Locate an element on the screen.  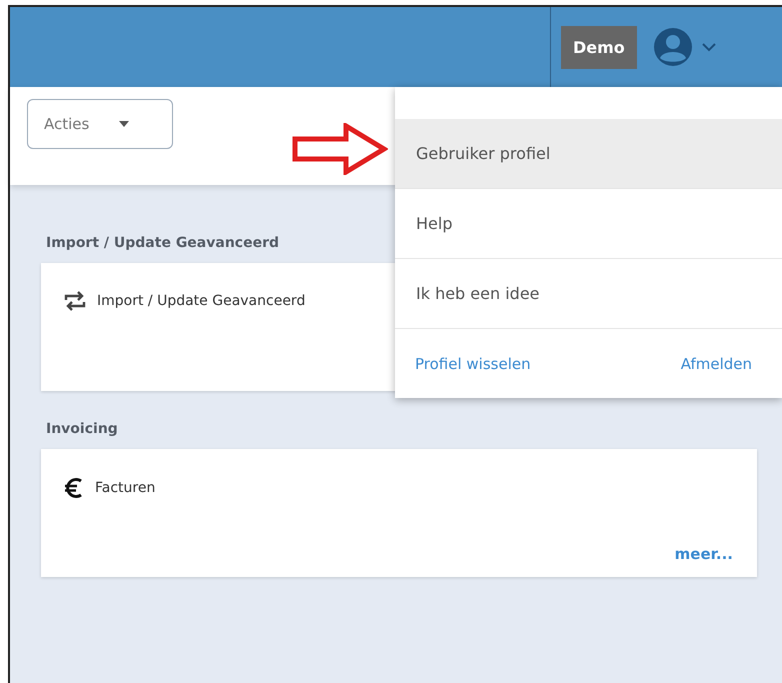
environment-badge: Demo is located at coordinates (599, 47).